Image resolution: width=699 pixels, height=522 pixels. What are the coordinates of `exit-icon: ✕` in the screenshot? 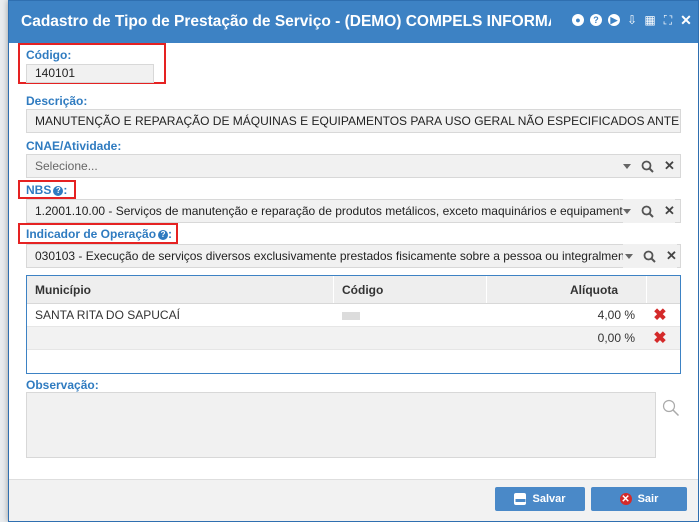 It's located at (625, 499).